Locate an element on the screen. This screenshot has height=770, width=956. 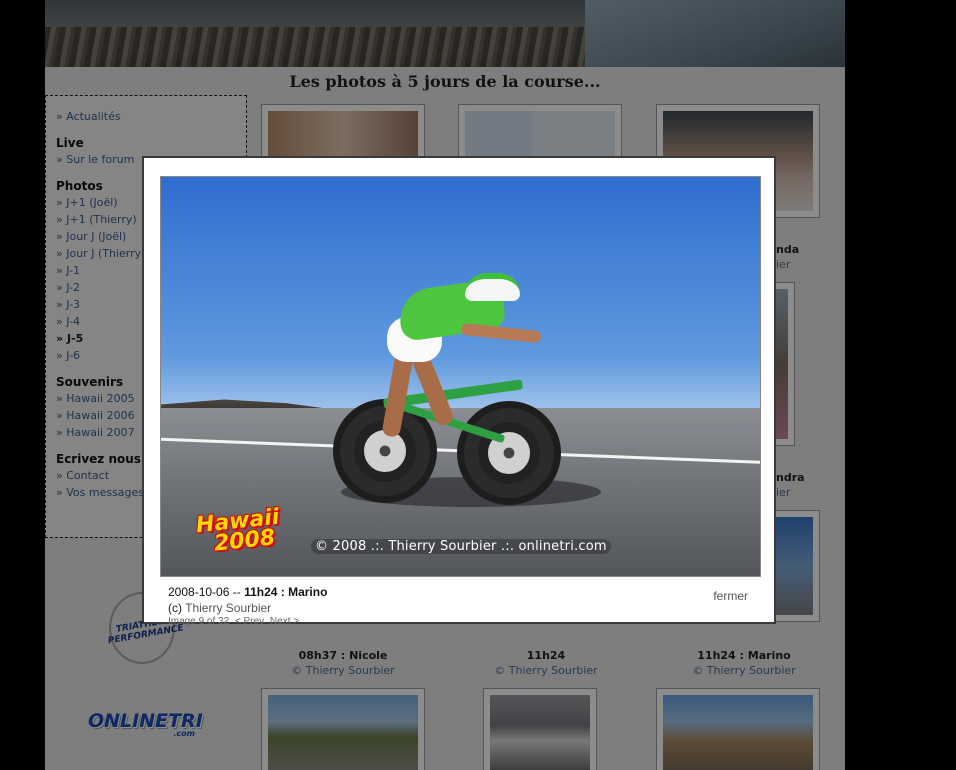
hawaii-2008-badge: Hawaii 2008 is located at coordinates (238, 531).